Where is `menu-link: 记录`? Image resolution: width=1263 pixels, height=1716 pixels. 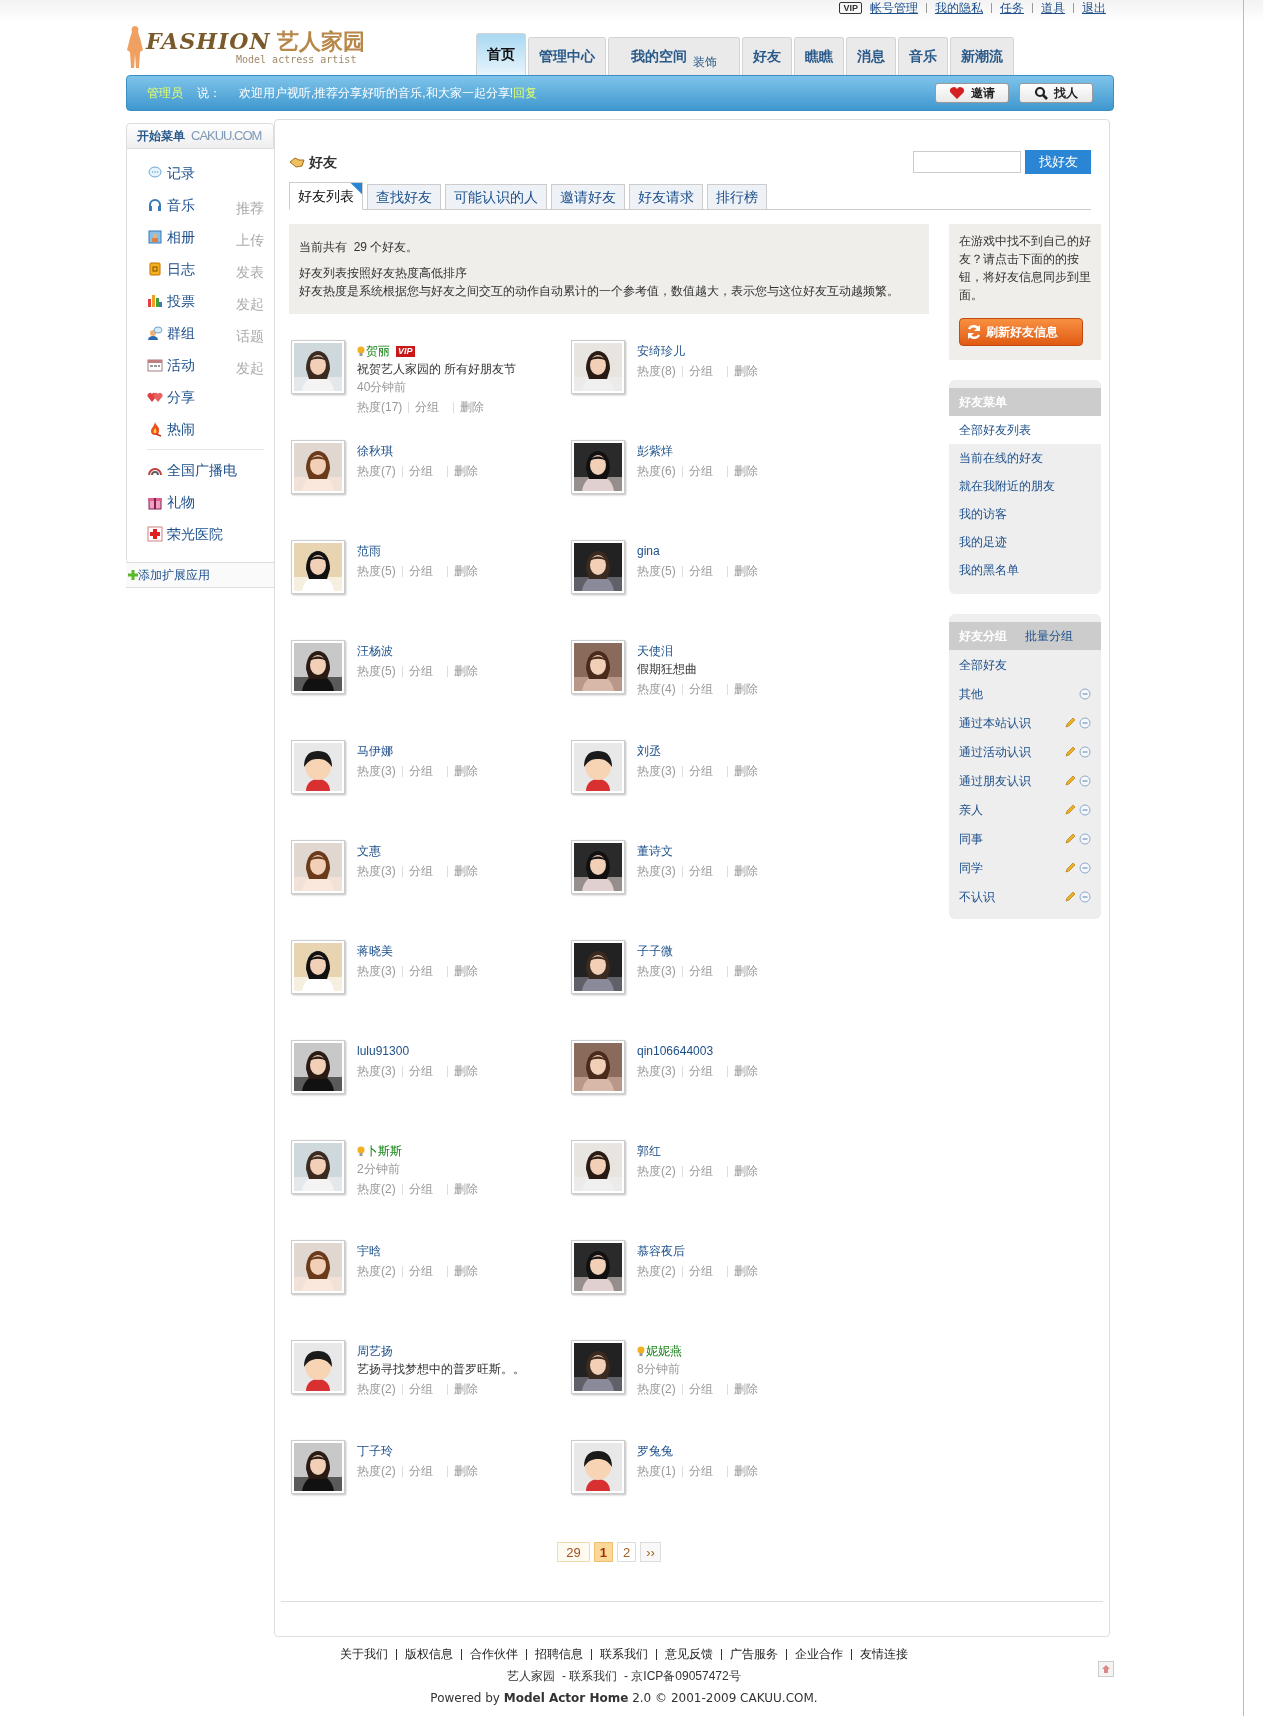 menu-link: 记录 is located at coordinates (181, 173).